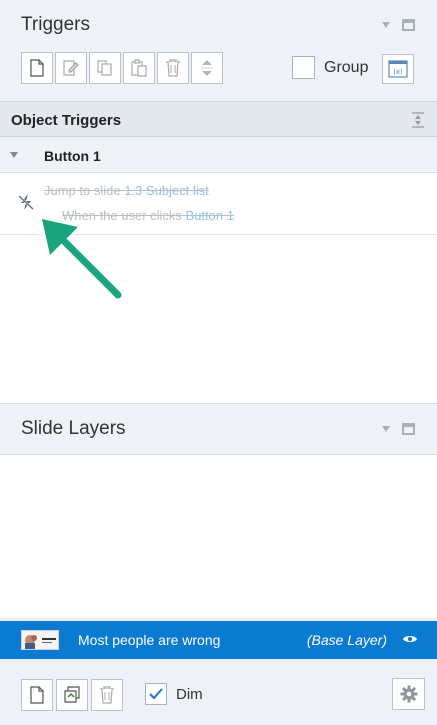  I want to click on object-triggers-bar: Object Triggers, so click(218, 119).